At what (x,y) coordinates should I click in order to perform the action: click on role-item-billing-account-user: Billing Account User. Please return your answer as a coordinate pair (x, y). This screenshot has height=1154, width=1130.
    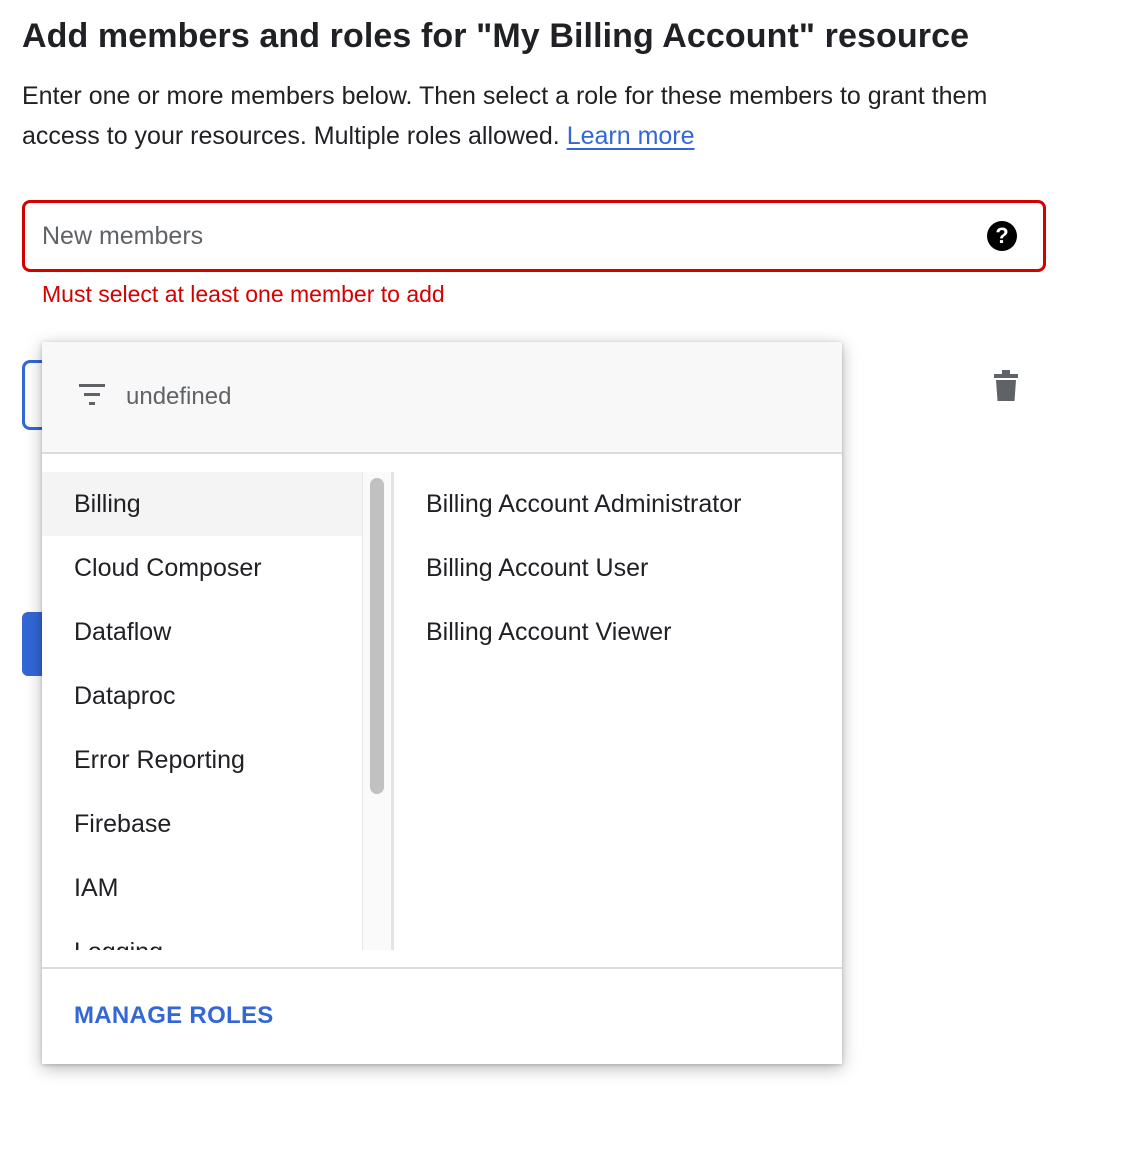
    Looking at the image, I should click on (537, 568).